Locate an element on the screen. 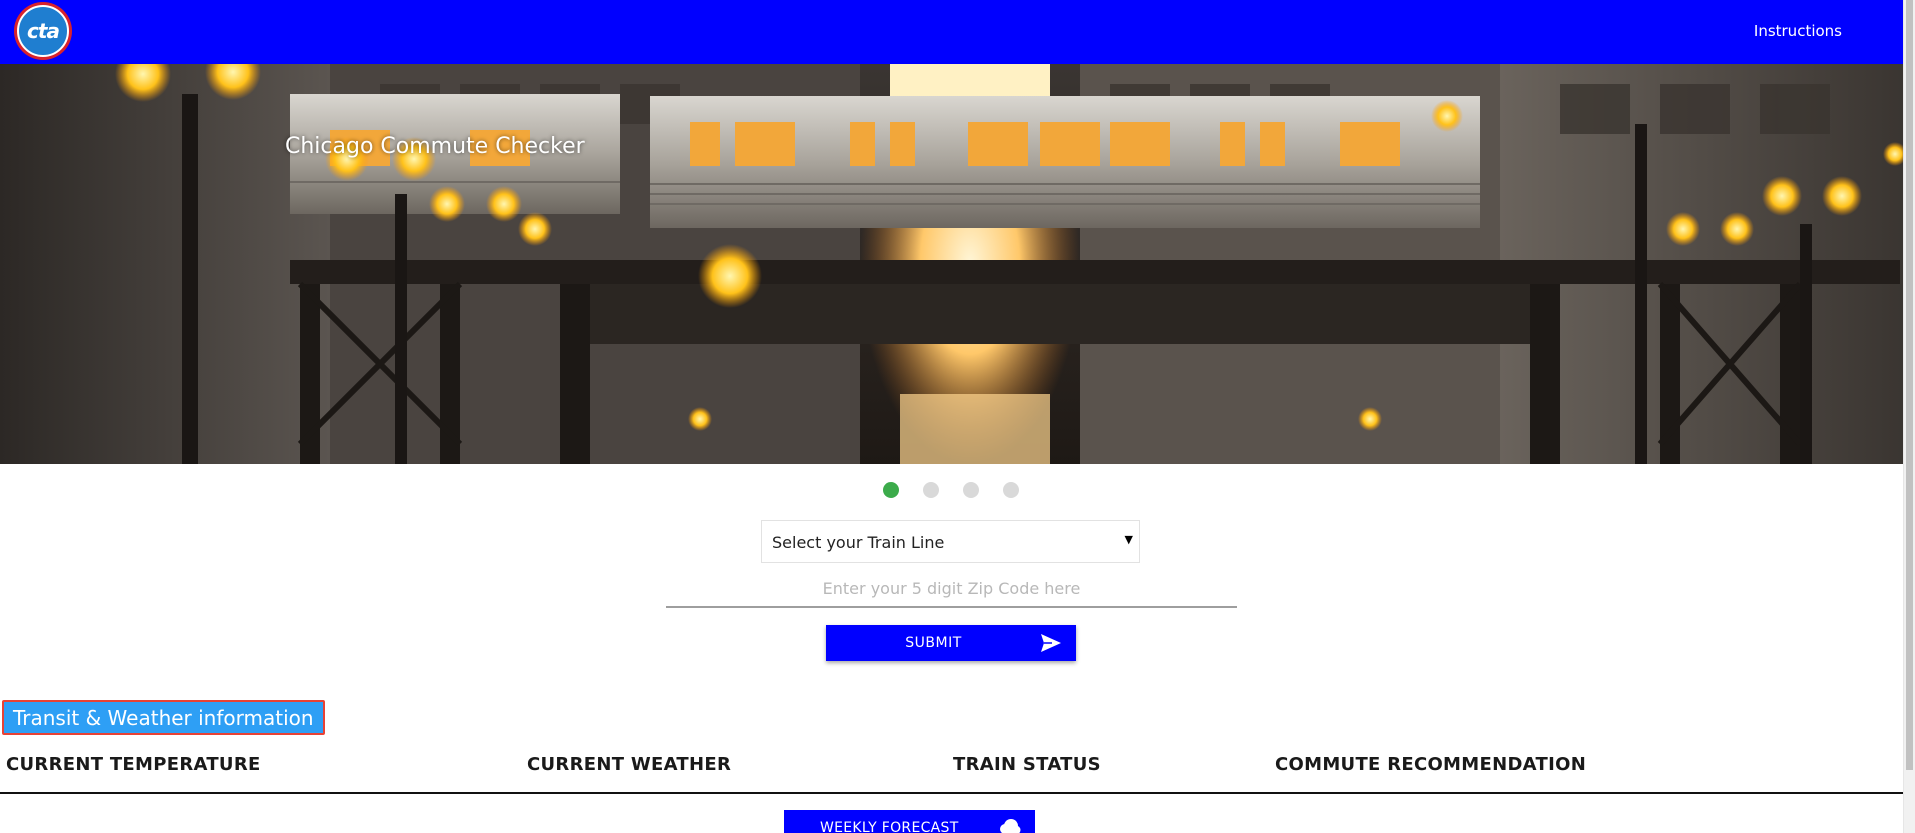 The width and height of the screenshot is (1915, 833). instructions-link: Instructions is located at coordinates (1798, 31).